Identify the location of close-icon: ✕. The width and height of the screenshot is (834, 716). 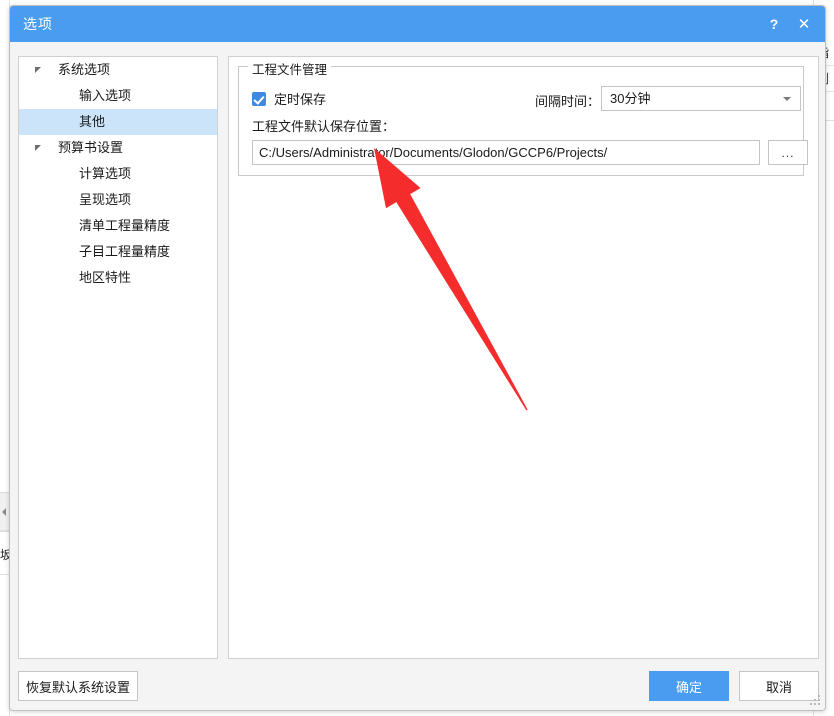
(804, 24).